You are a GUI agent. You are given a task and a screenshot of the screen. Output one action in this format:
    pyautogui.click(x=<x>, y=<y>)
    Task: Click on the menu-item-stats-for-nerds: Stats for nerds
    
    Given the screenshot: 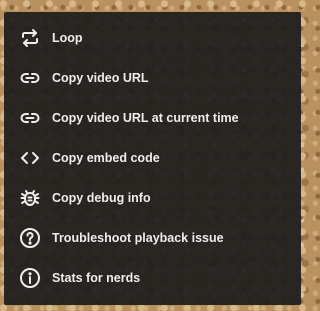 What is the action you would take?
    pyautogui.click(x=152, y=278)
    